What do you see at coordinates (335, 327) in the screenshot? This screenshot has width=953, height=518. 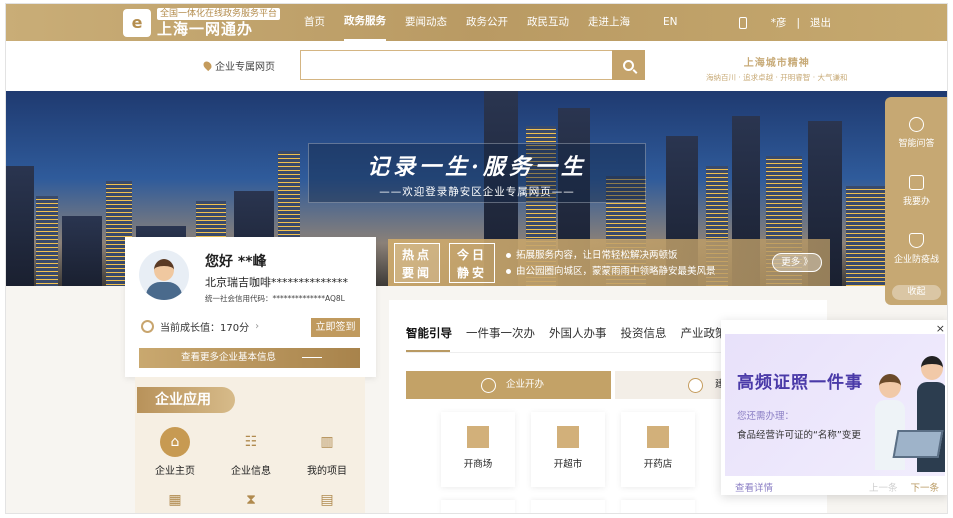 I see `signin-button: 立即签到` at bounding box center [335, 327].